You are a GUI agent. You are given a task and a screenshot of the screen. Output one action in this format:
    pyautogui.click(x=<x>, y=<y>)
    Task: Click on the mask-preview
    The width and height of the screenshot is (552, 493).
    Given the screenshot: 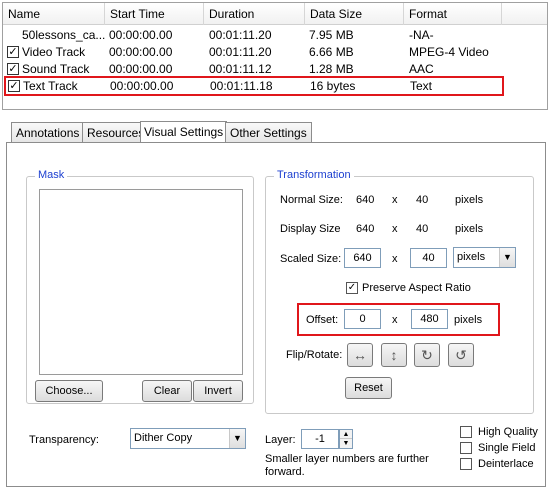 What is the action you would take?
    pyautogui.click(x=141, y=282)
    